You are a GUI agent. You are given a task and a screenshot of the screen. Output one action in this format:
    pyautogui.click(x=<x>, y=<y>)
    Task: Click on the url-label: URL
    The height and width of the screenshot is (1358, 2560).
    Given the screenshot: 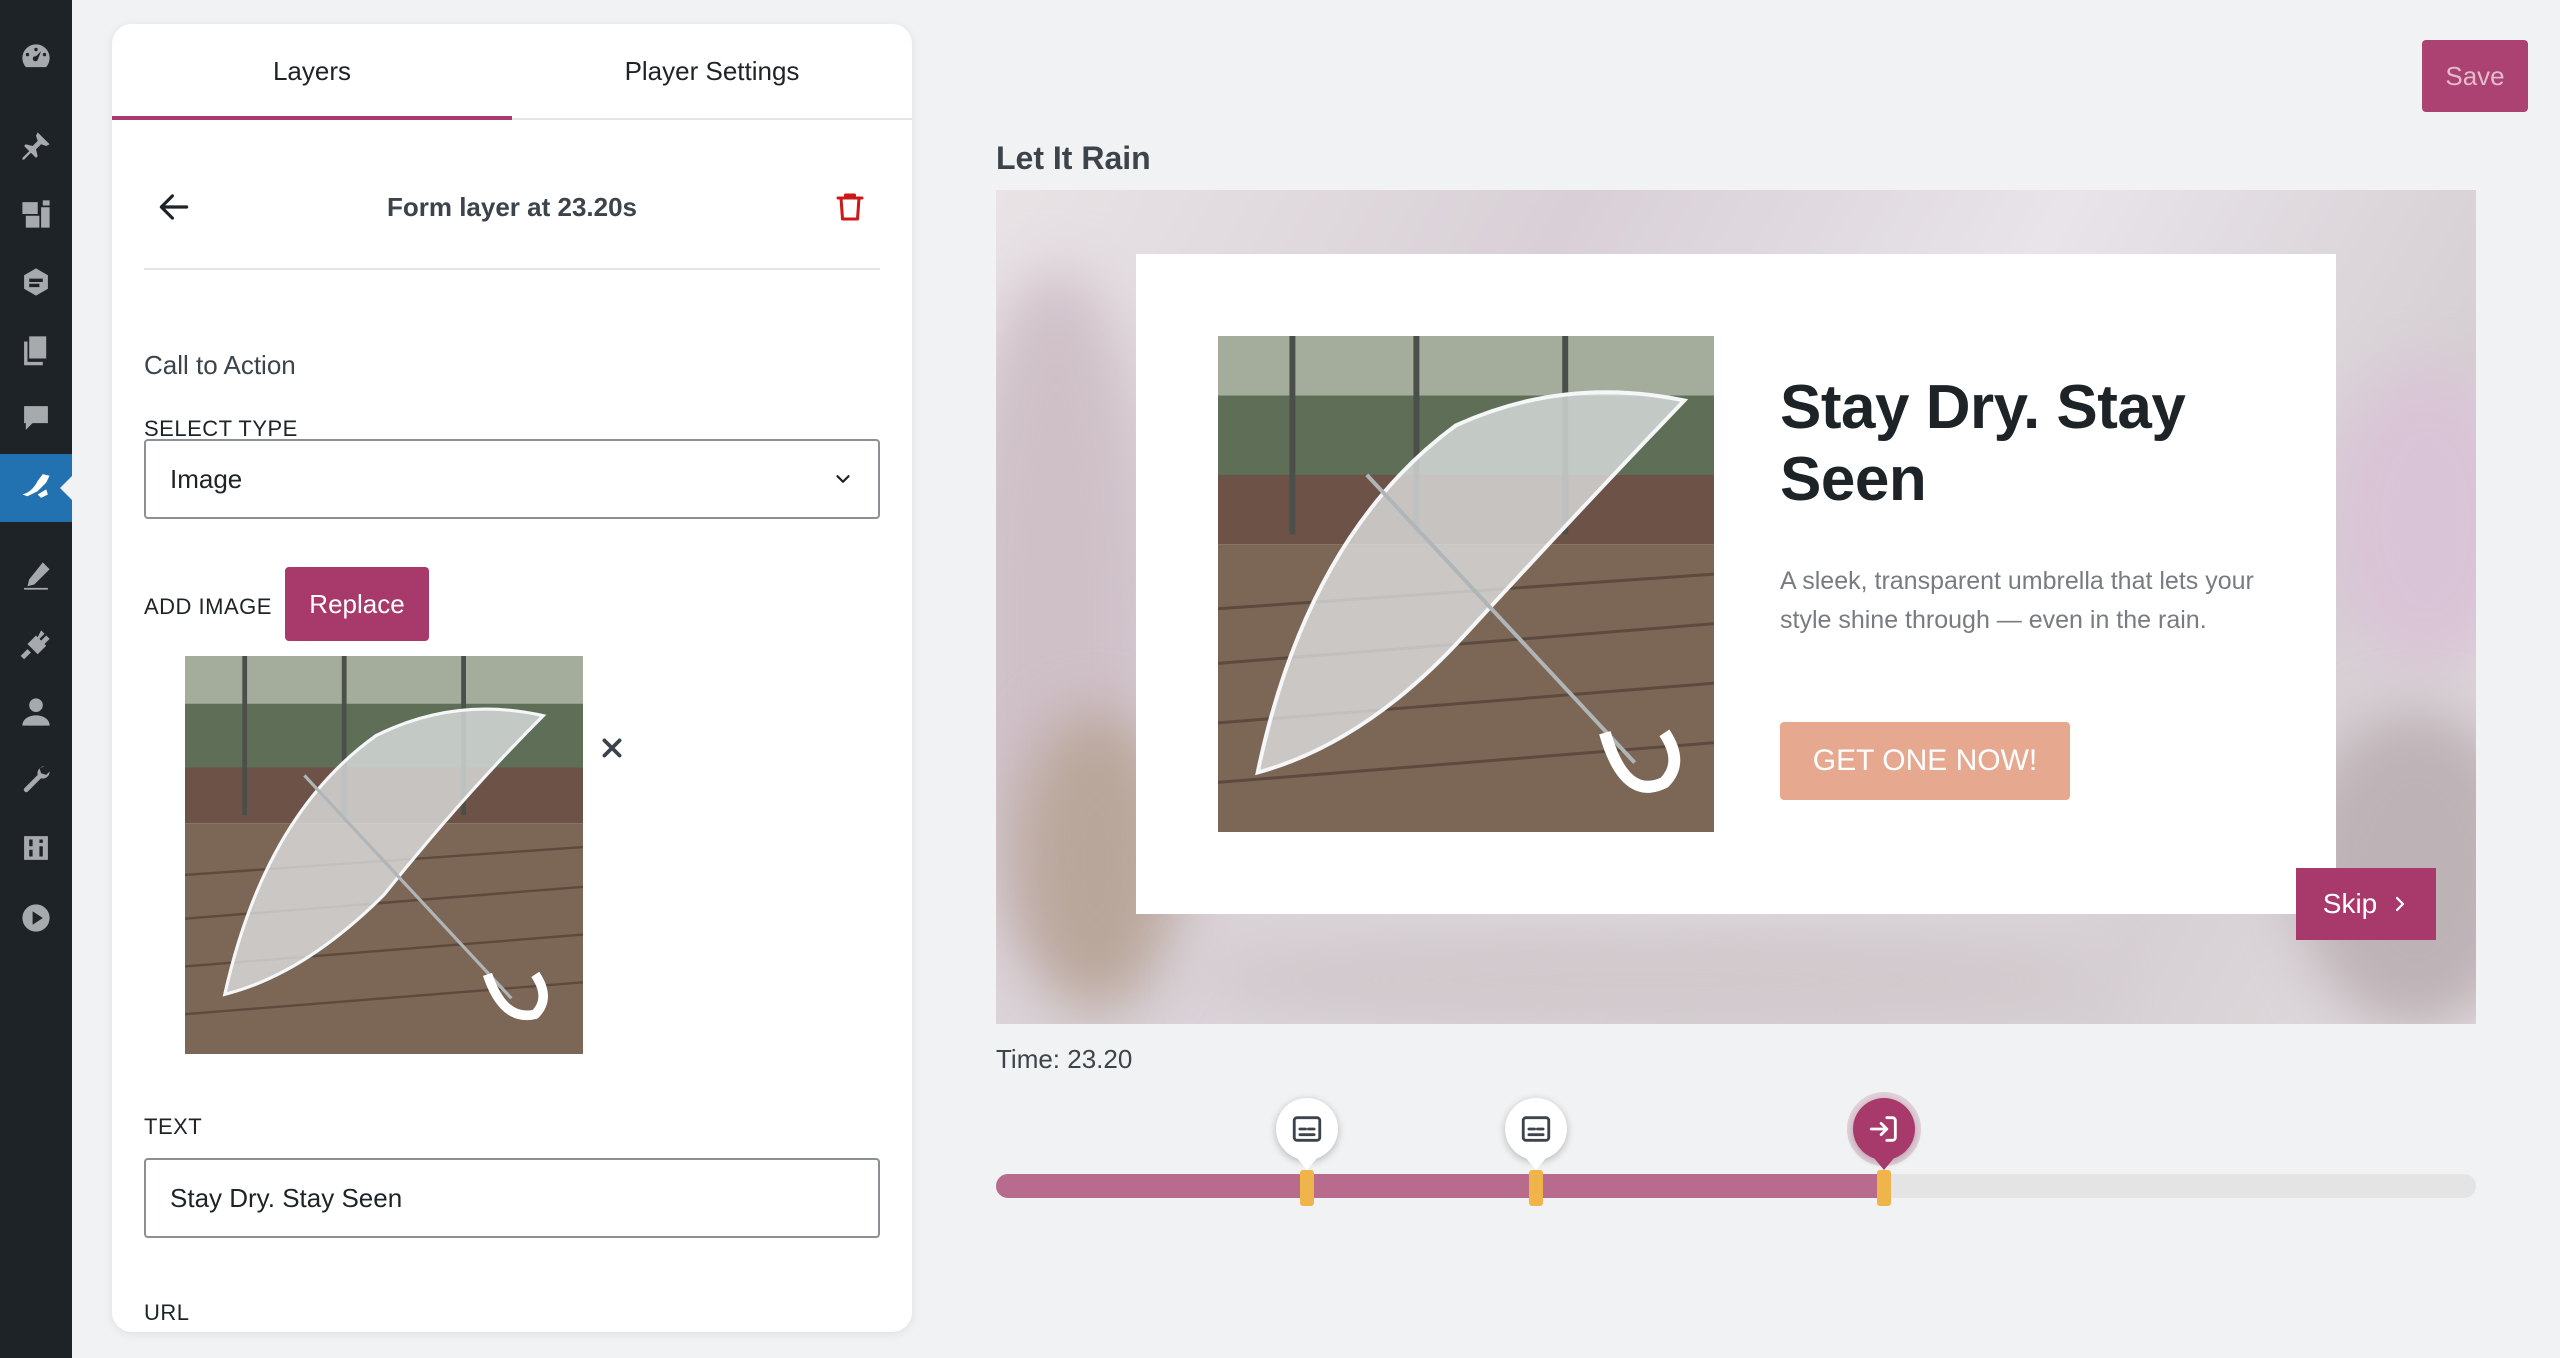 What is the action you would take?
    pyautogui.click(x=167, y=1312)
    